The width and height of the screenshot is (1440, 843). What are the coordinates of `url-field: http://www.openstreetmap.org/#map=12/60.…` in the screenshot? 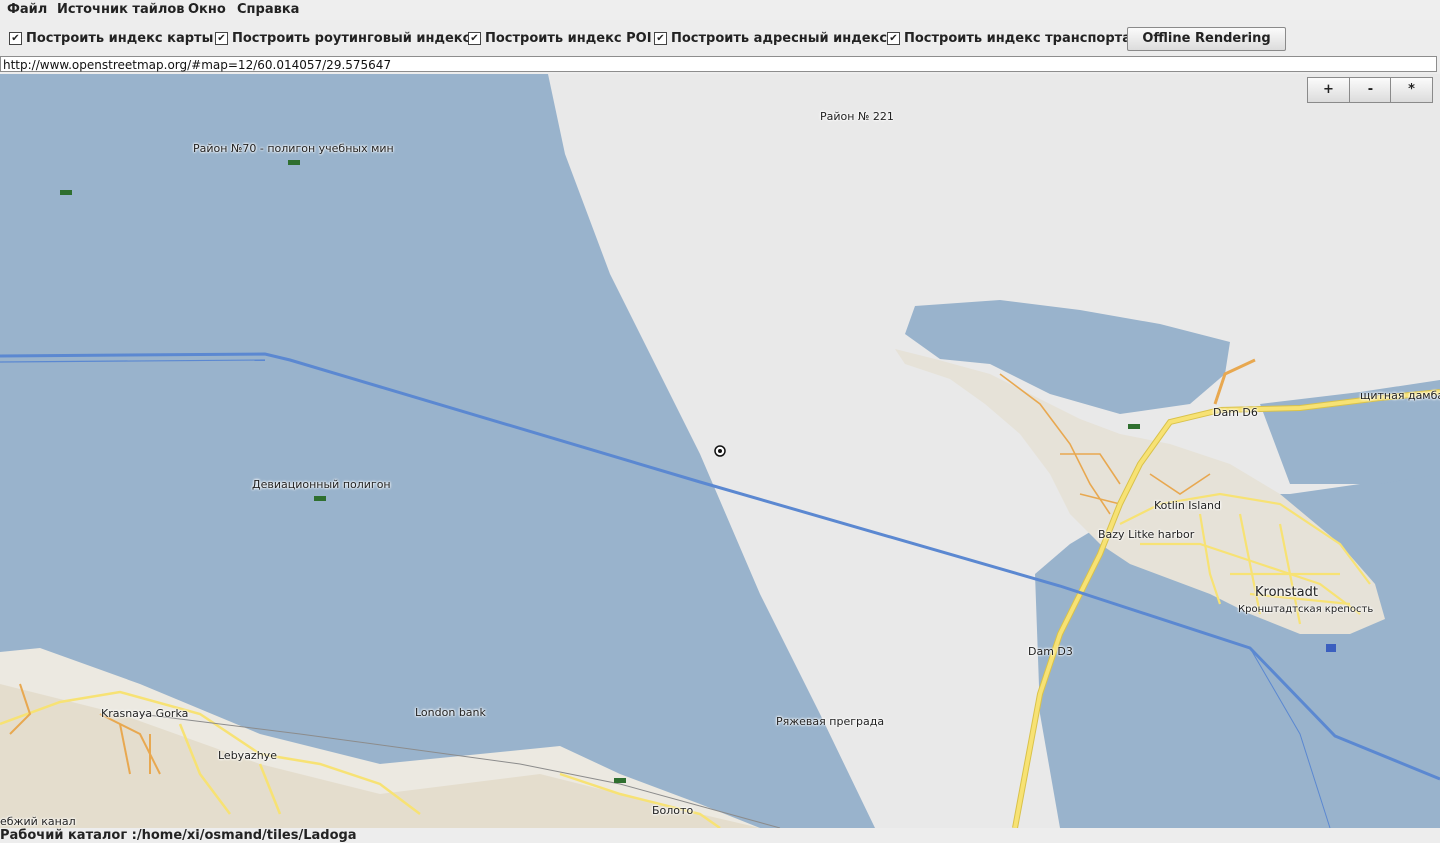 It's located at (718, 64).